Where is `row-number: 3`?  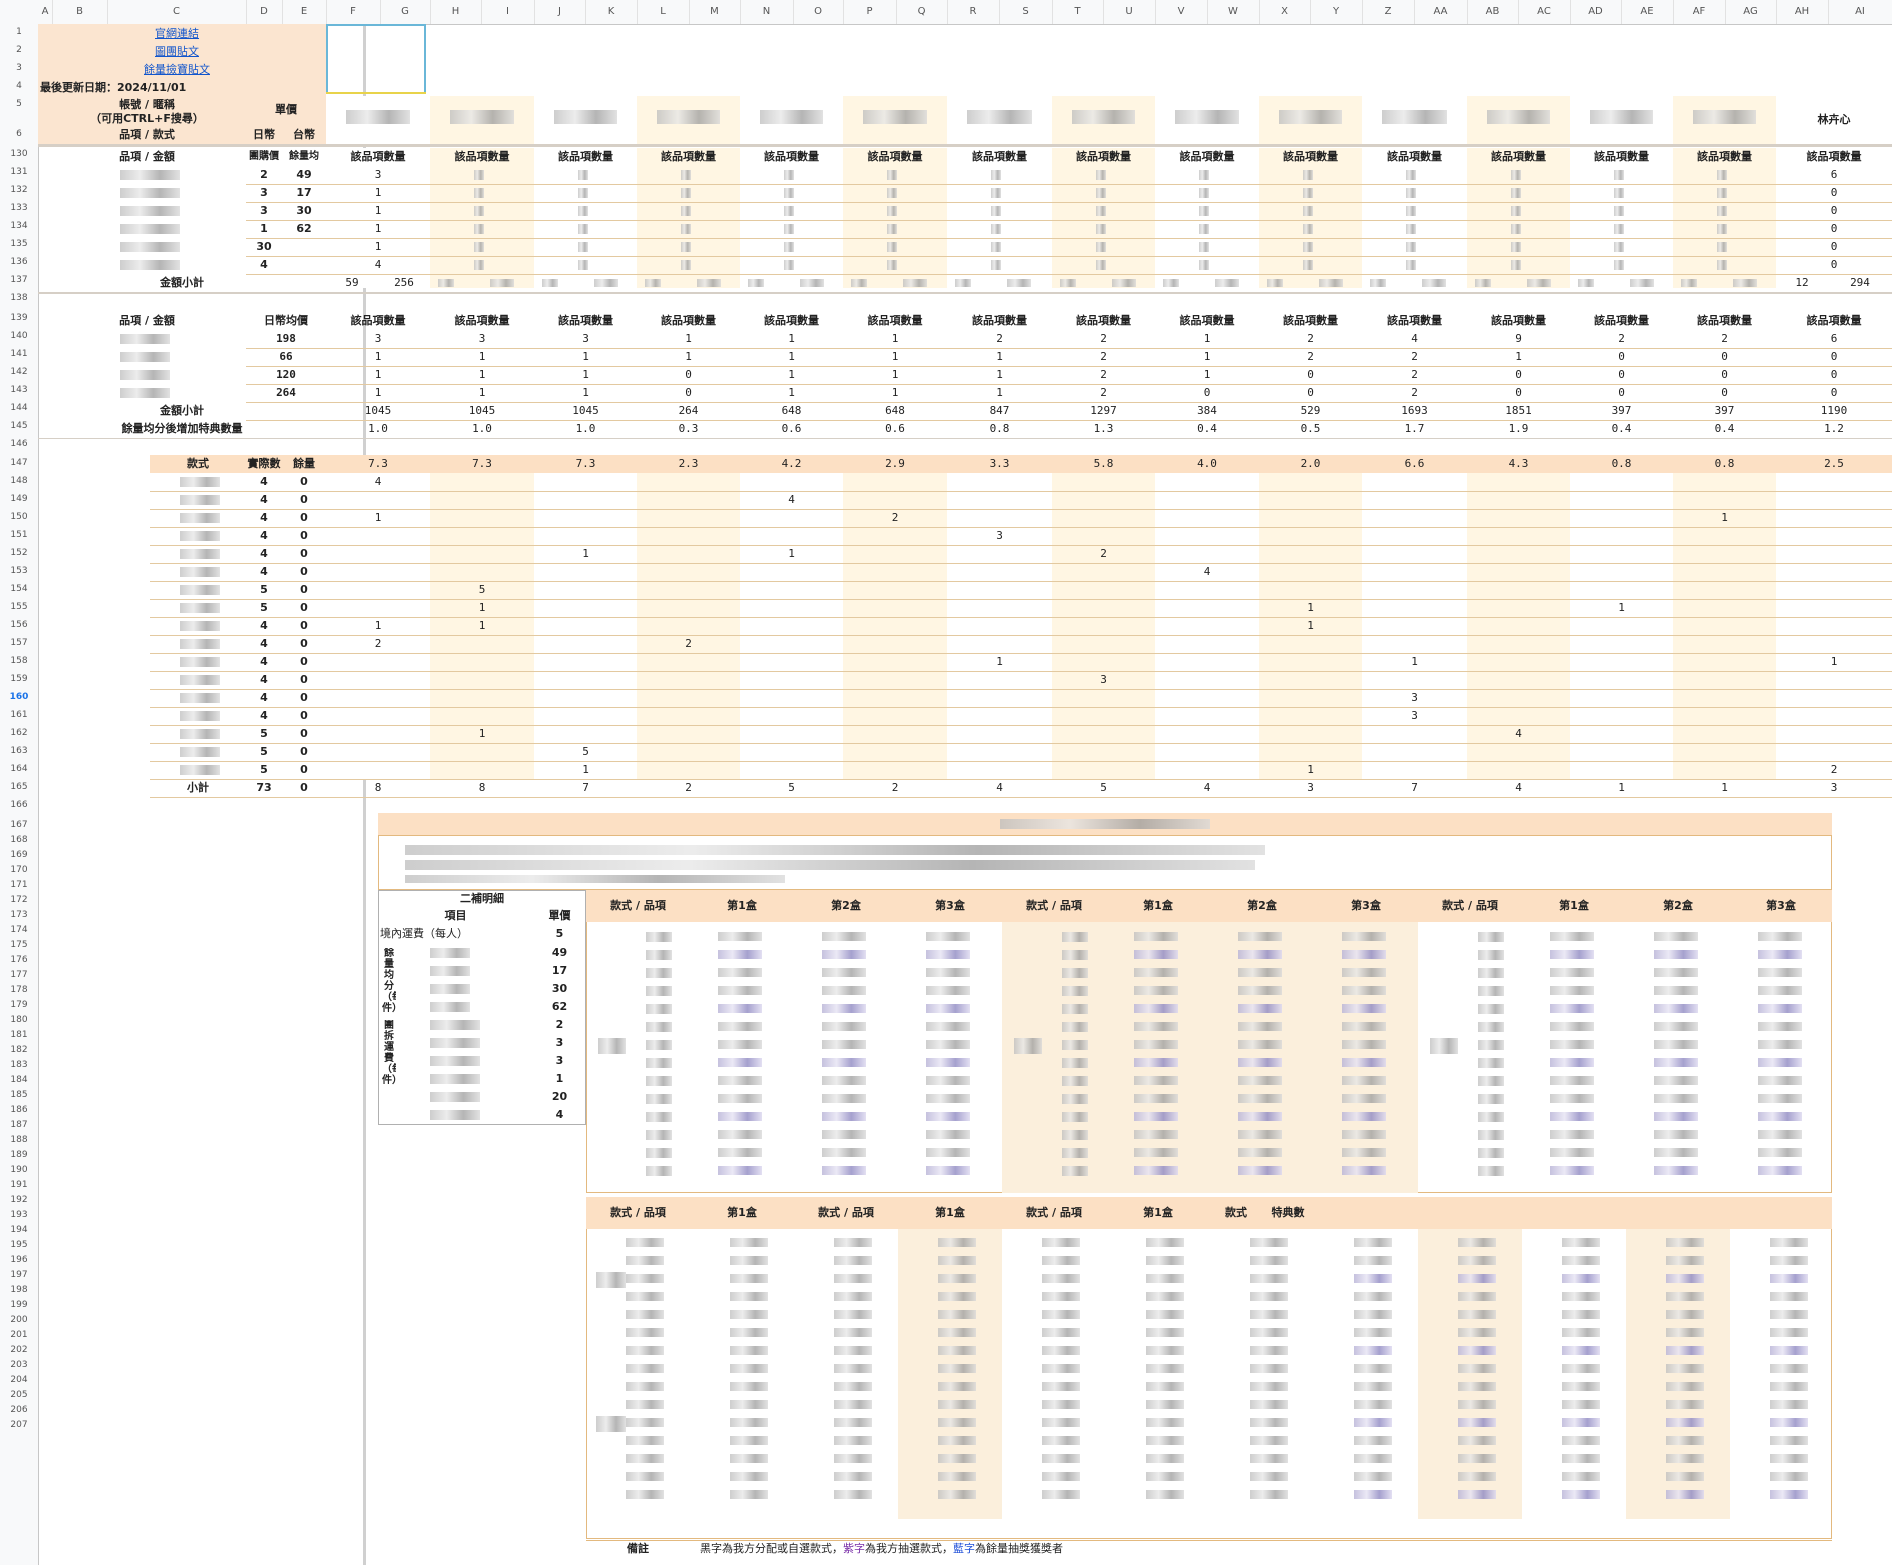
row-number: 3 is located at coordinates (19, 68).